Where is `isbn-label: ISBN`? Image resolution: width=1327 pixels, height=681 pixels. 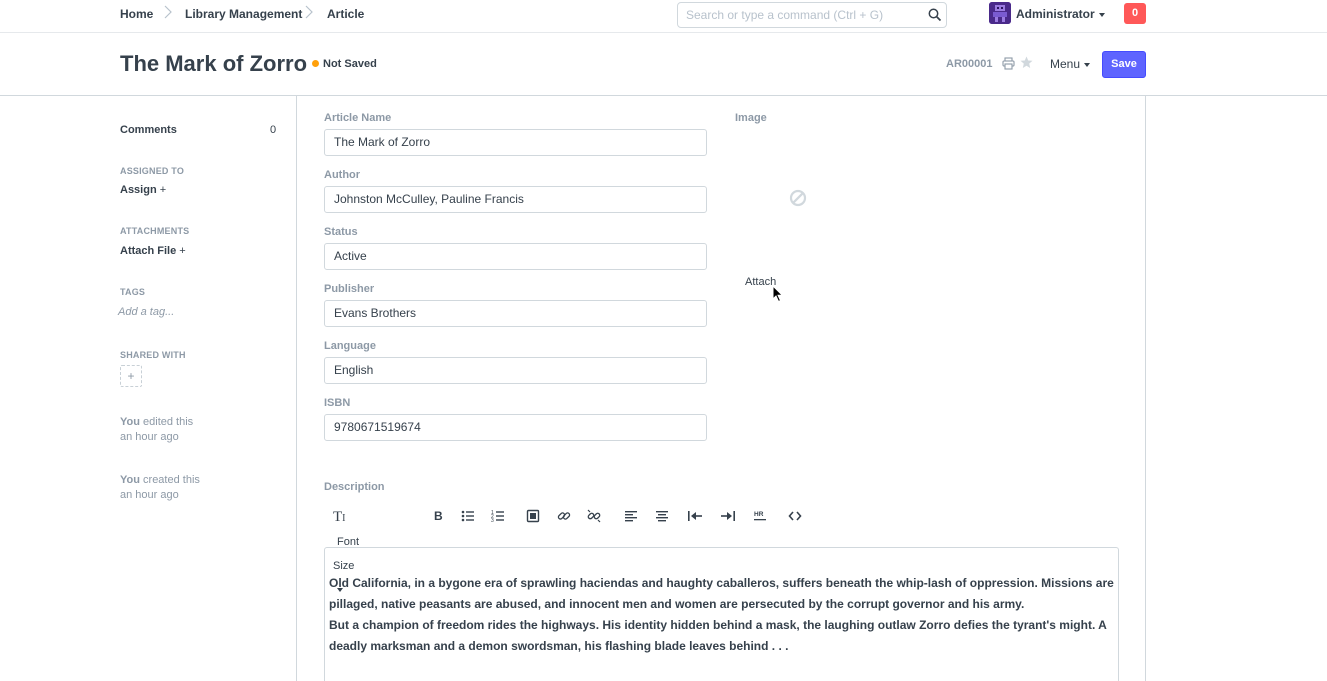
isbn-label: ISBN is located at coordinates (337, 403).